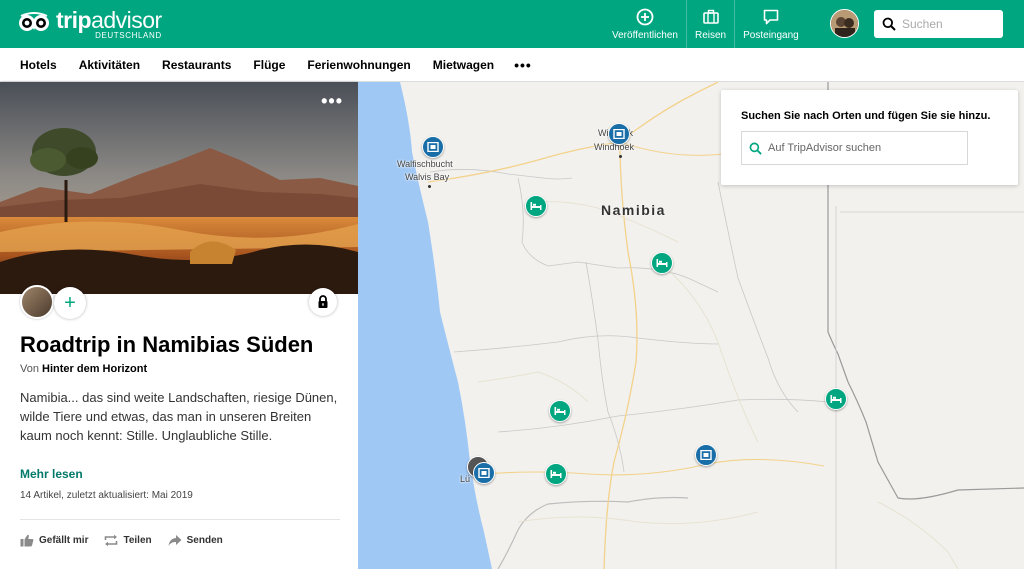  Describe the element at coordinates (38, 65) in the screenshot. I see `nav-hotels: Hotels` at that location.